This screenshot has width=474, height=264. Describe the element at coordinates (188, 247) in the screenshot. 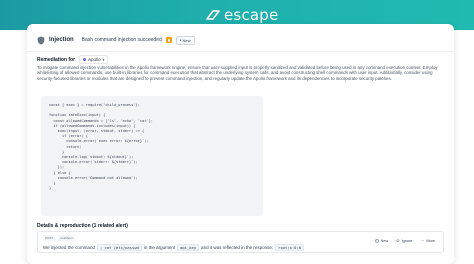

I see `argument-name: api_key` at that location.